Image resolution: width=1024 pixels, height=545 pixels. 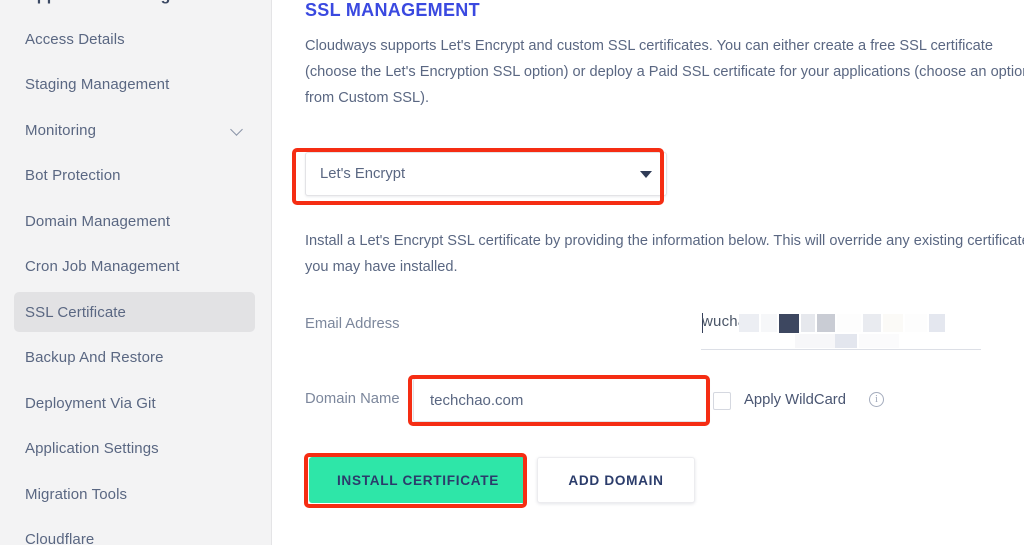 I want to click on sidebar-item-backup-and-restore: Backup And Restore, so click(x=134, y=357).